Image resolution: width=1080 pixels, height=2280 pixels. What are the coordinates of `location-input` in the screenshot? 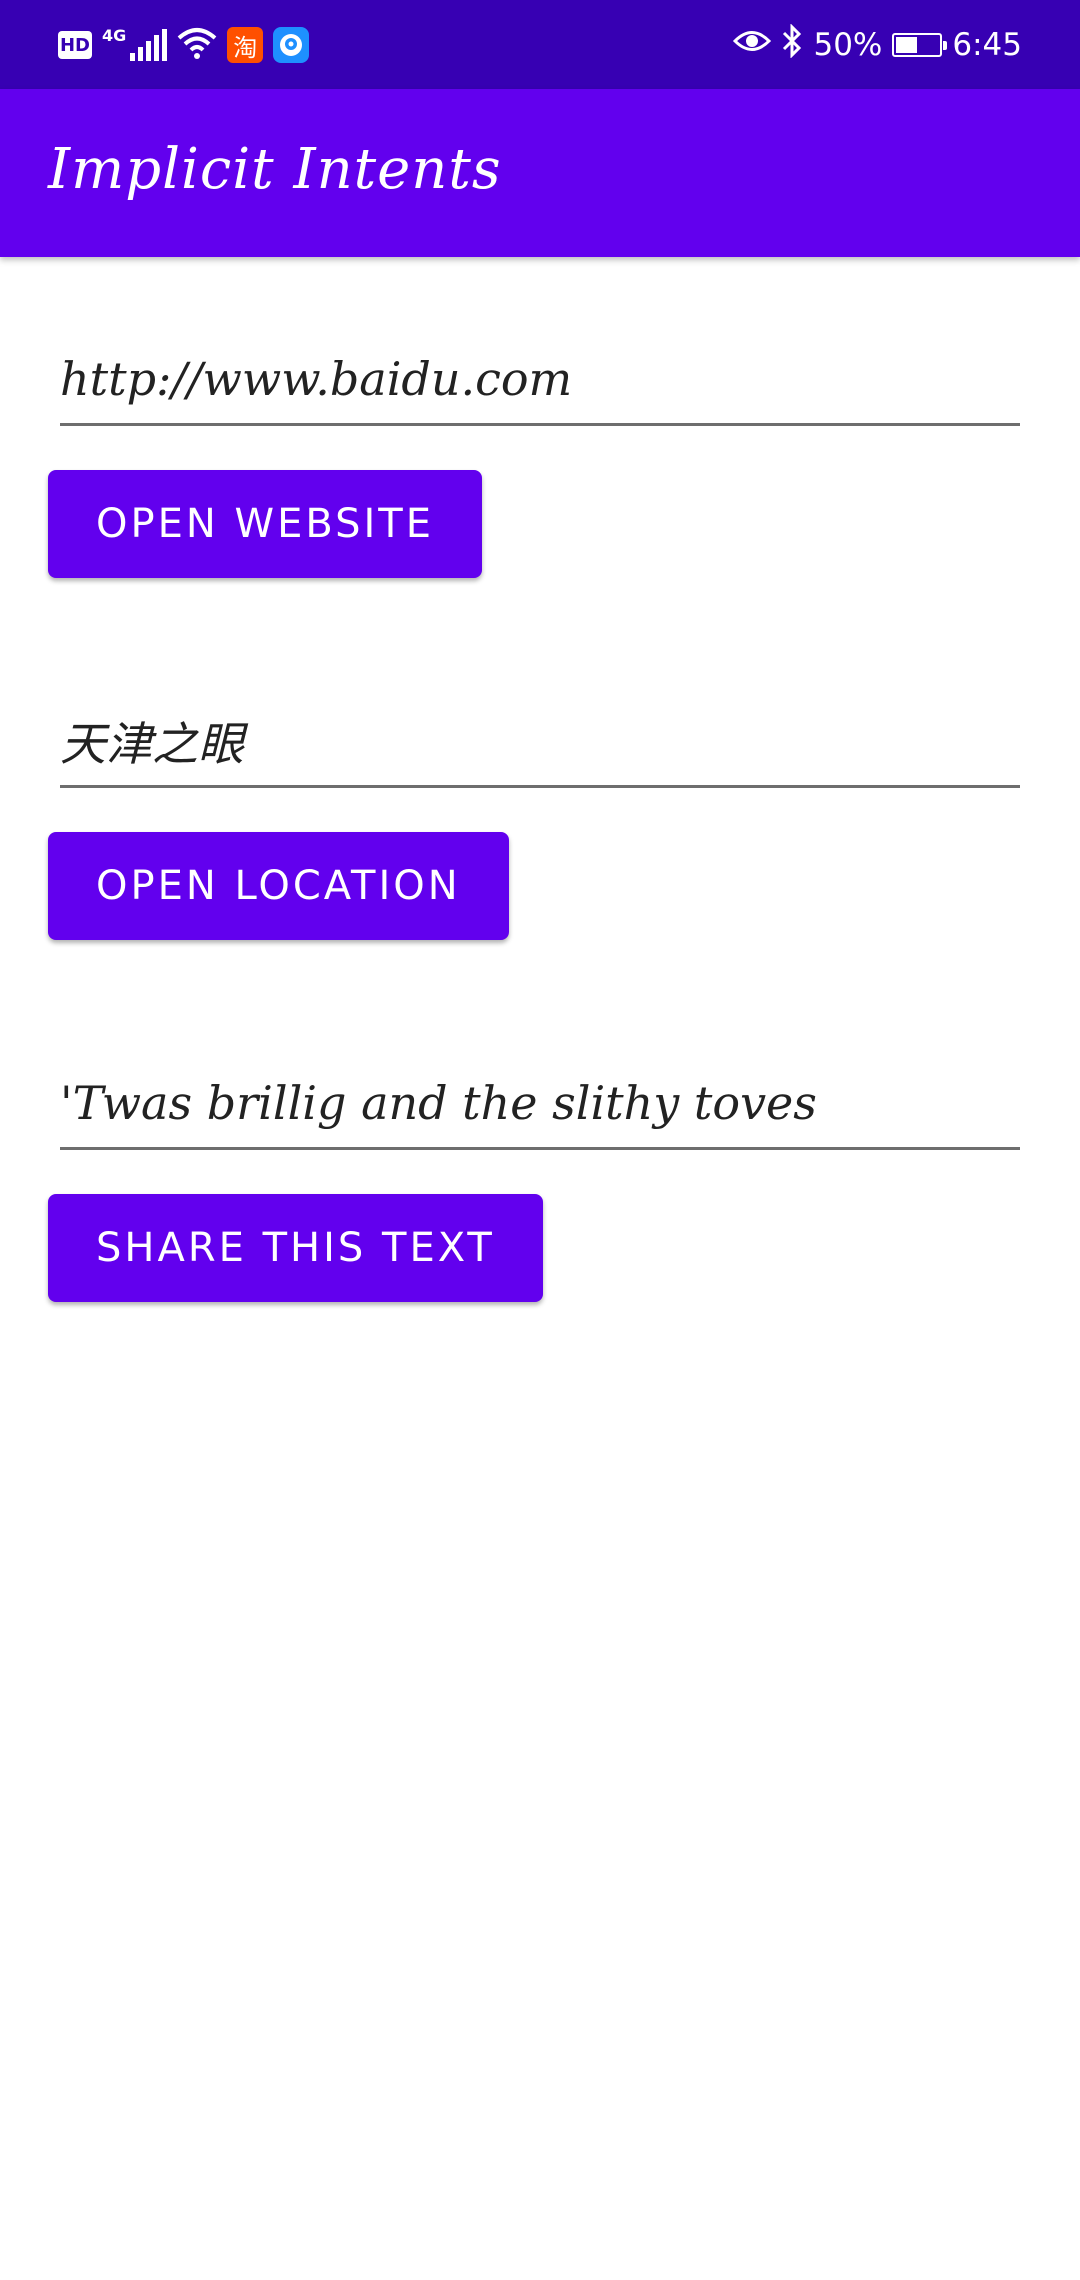 It's located at (540, 740).